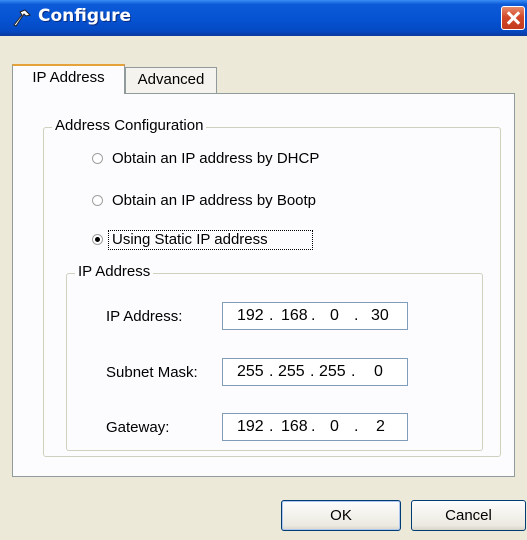 The height and width of the screenshot is (540, 527). I want to click on configure-app-icon, so click(22, 18).